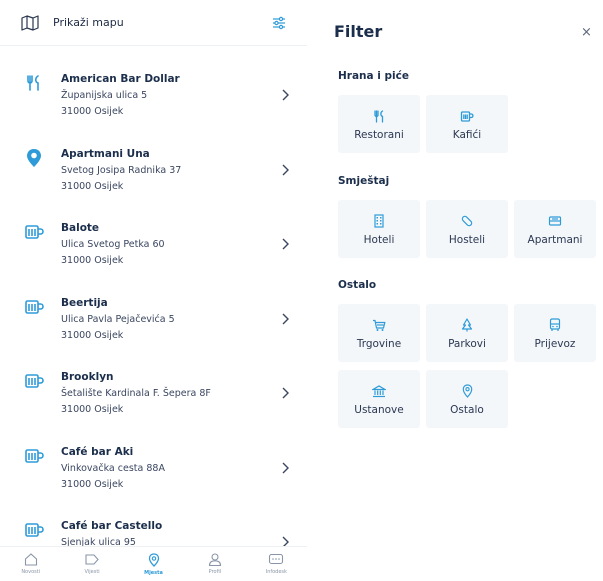  Describe the element at coordinates (379, 240) in the screenshot. I see `tile-label: Hoteli` at that location.